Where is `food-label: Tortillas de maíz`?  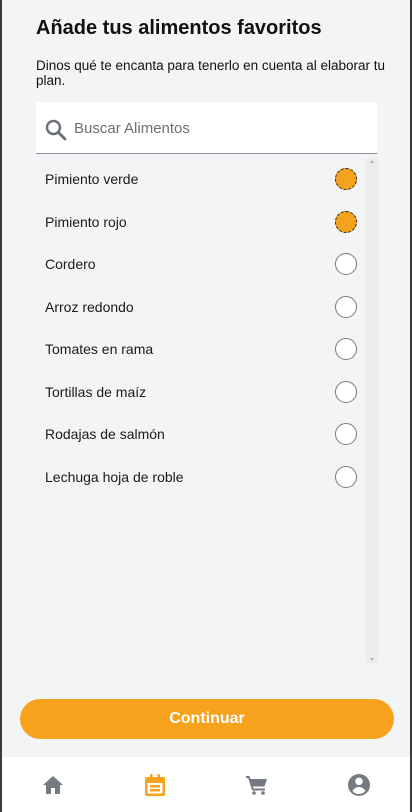
food-label: Tortillas de maíz is located at coordinates (96, 391).